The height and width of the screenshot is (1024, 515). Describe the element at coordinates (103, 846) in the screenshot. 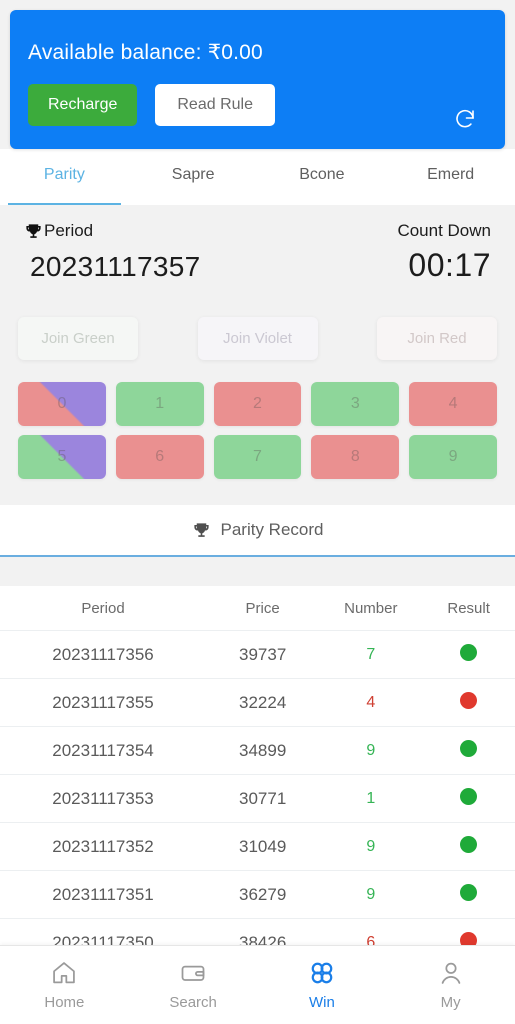

I see `cell-period: 20231117352` at that location.